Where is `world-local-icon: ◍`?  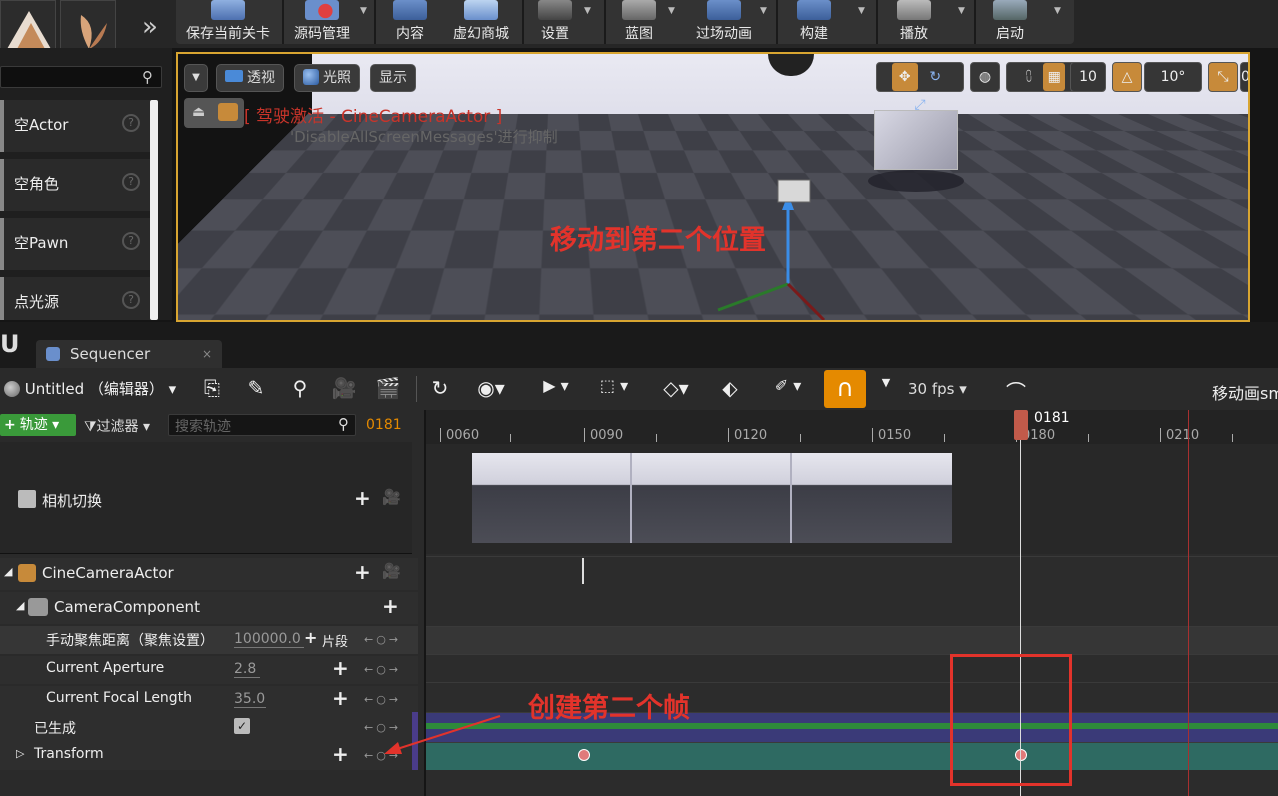 world-local-icon: ◍ is located at coordinates (985, 77).